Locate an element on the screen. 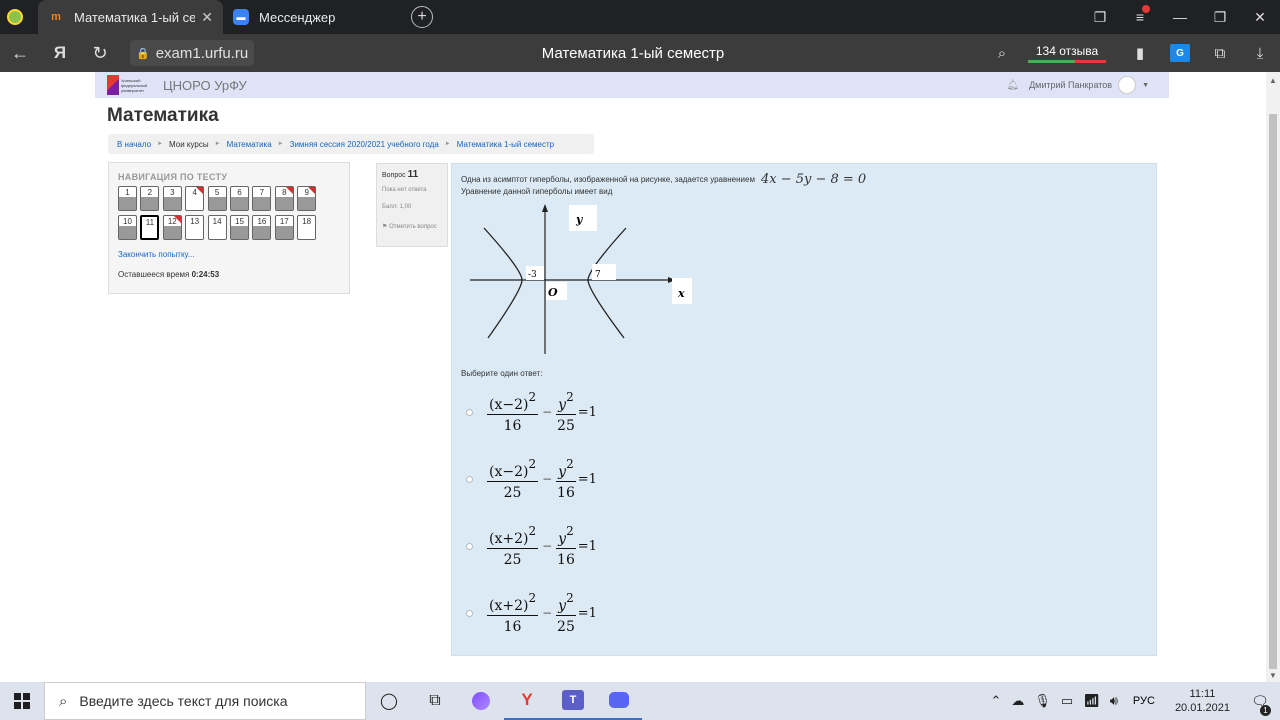  answer-option: (x+2)2 16− y2 25 =1 is located at coordinates (531, 613).